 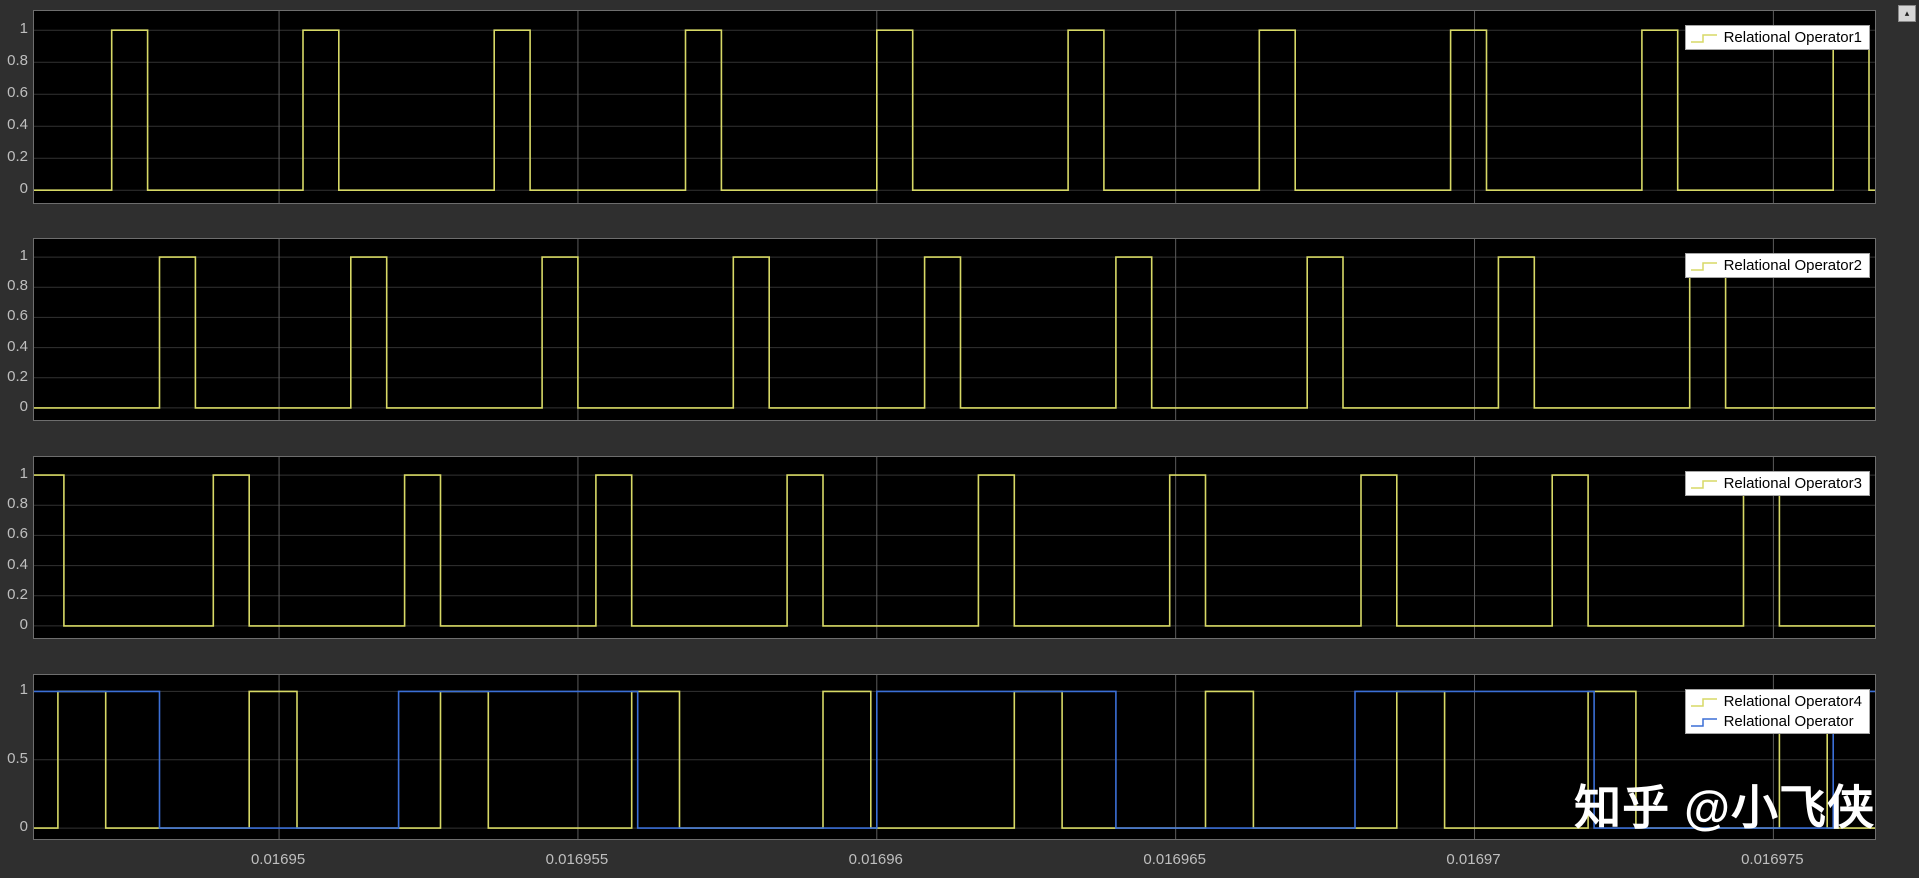 I want to click on x-tick-label: 0.016955, so click(x=577, y=859).